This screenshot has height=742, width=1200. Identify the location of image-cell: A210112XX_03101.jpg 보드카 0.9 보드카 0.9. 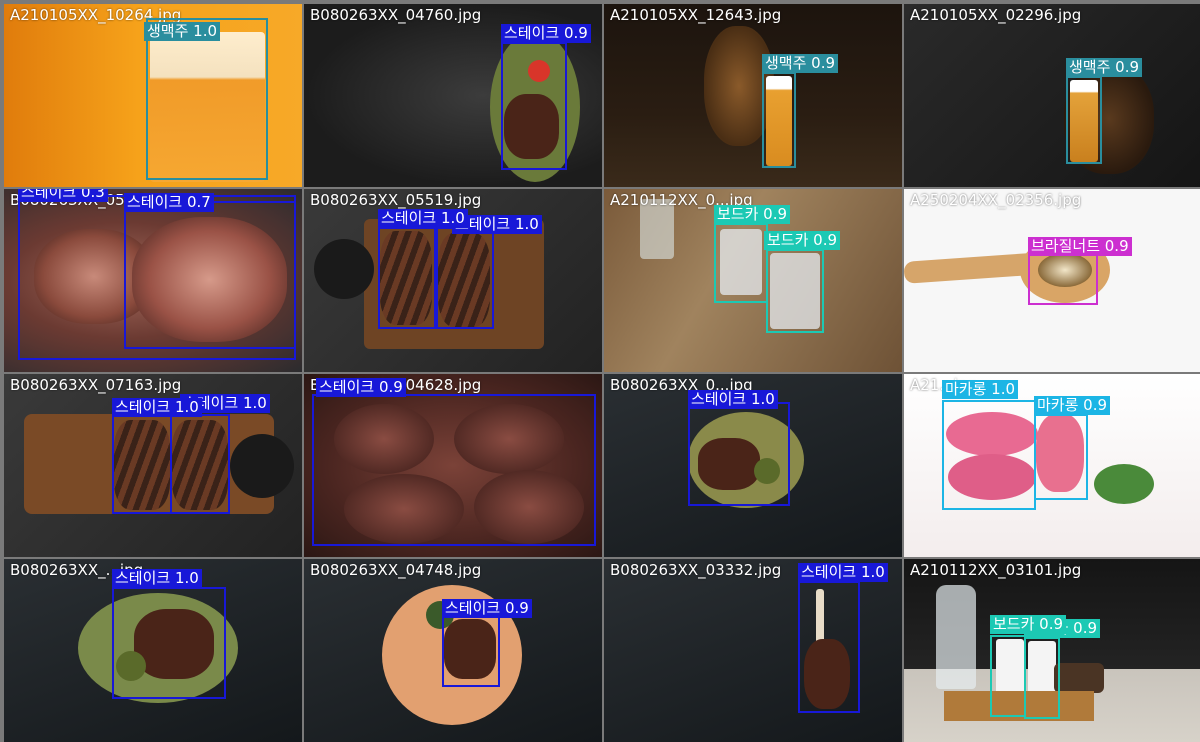
(1052, 650).